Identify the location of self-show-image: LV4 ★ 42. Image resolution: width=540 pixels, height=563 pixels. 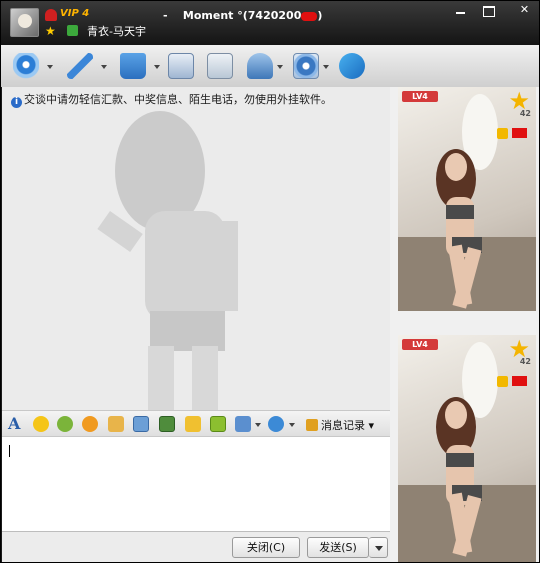
(467, 448).